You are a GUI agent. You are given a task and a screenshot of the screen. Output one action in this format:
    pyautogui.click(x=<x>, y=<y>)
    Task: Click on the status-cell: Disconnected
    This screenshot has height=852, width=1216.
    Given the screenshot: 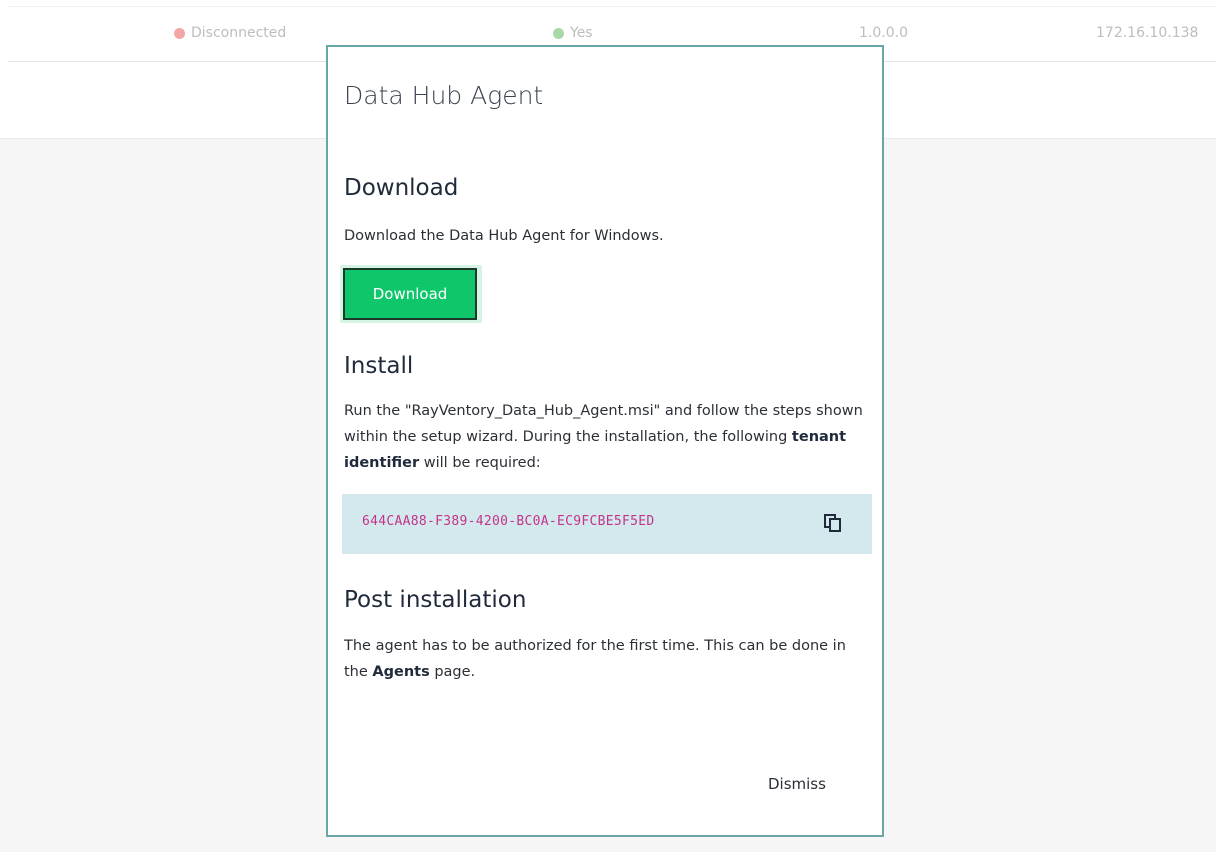 What is the action you would take?
    pyautogui.click(x=230, y=33)
    